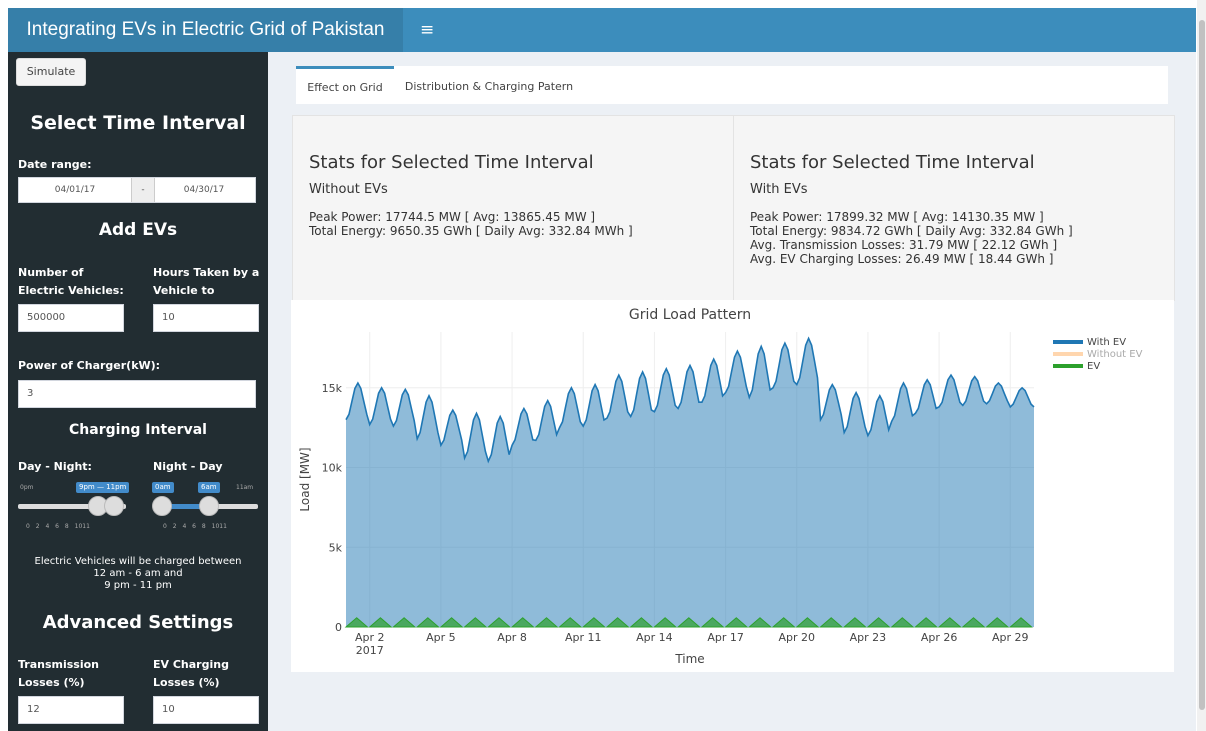  What do you see at coordinates (332, 468) in the screenshot?
I see `y-tick-label: 10k` at bounding box center [332, 468].